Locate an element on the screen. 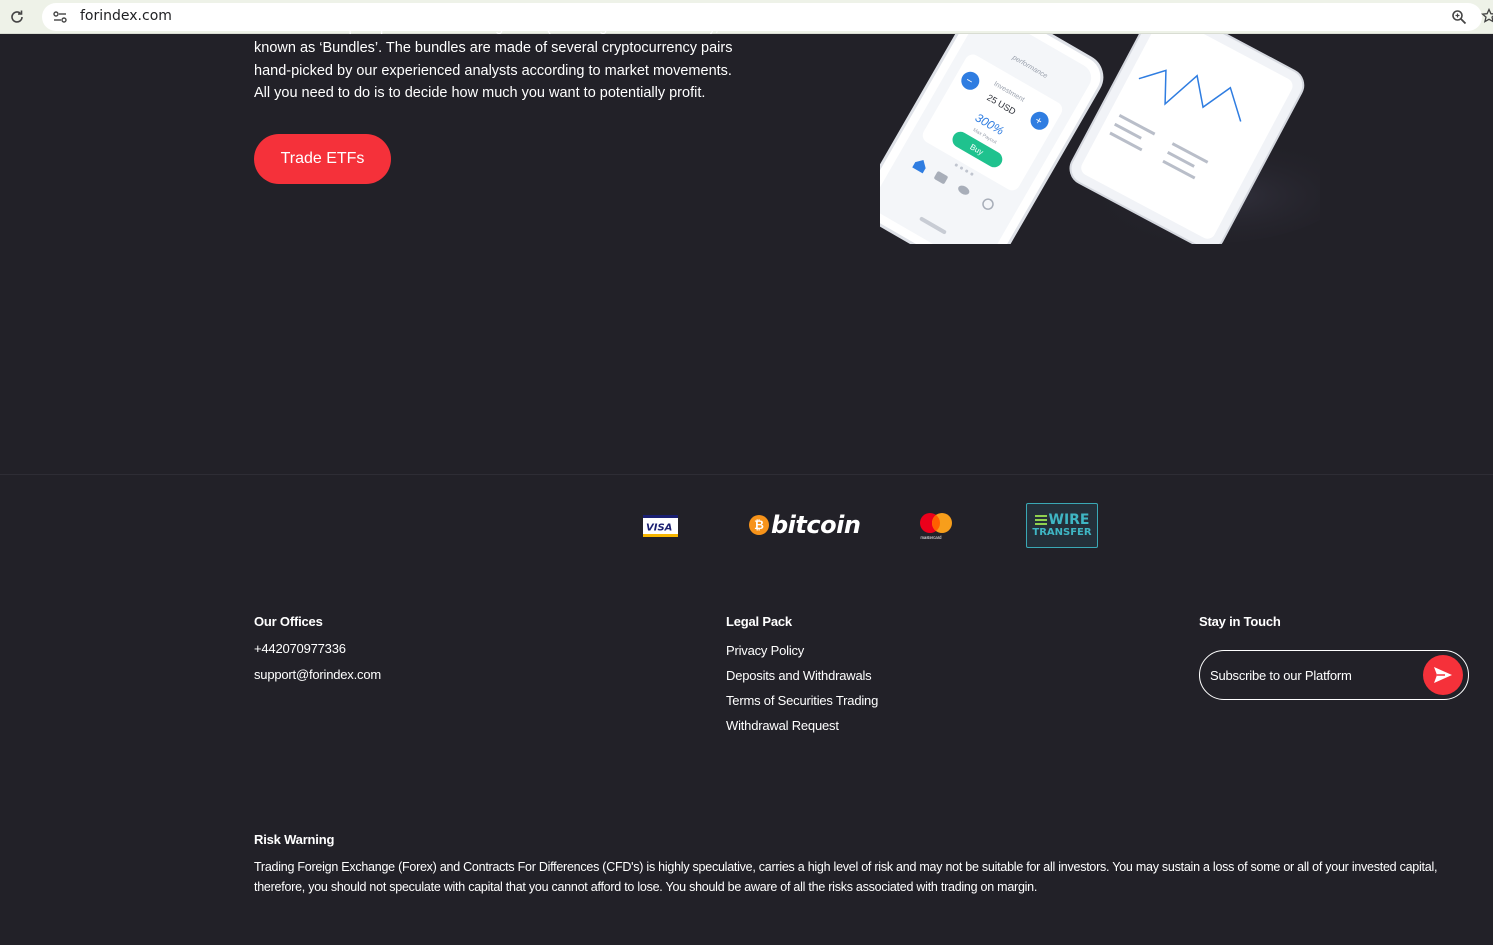 The image size is (1493, 945). legal-title: Legal Pack is located at coordinates (759, 621).